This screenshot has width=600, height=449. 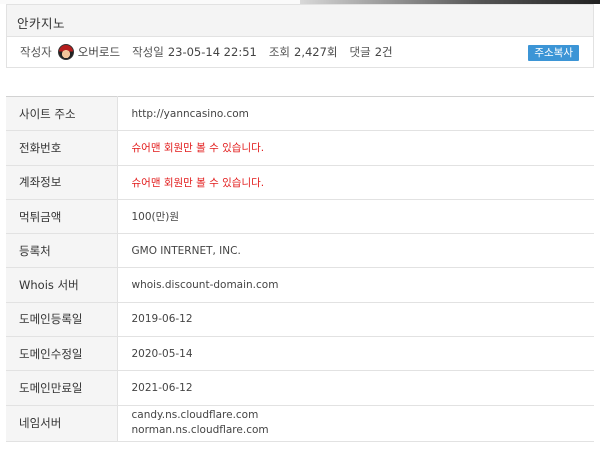 What do you see at coordinates (300, 20) in the screenshot?
I see `post-header: 안카지노` at bounding box center [300, 20].